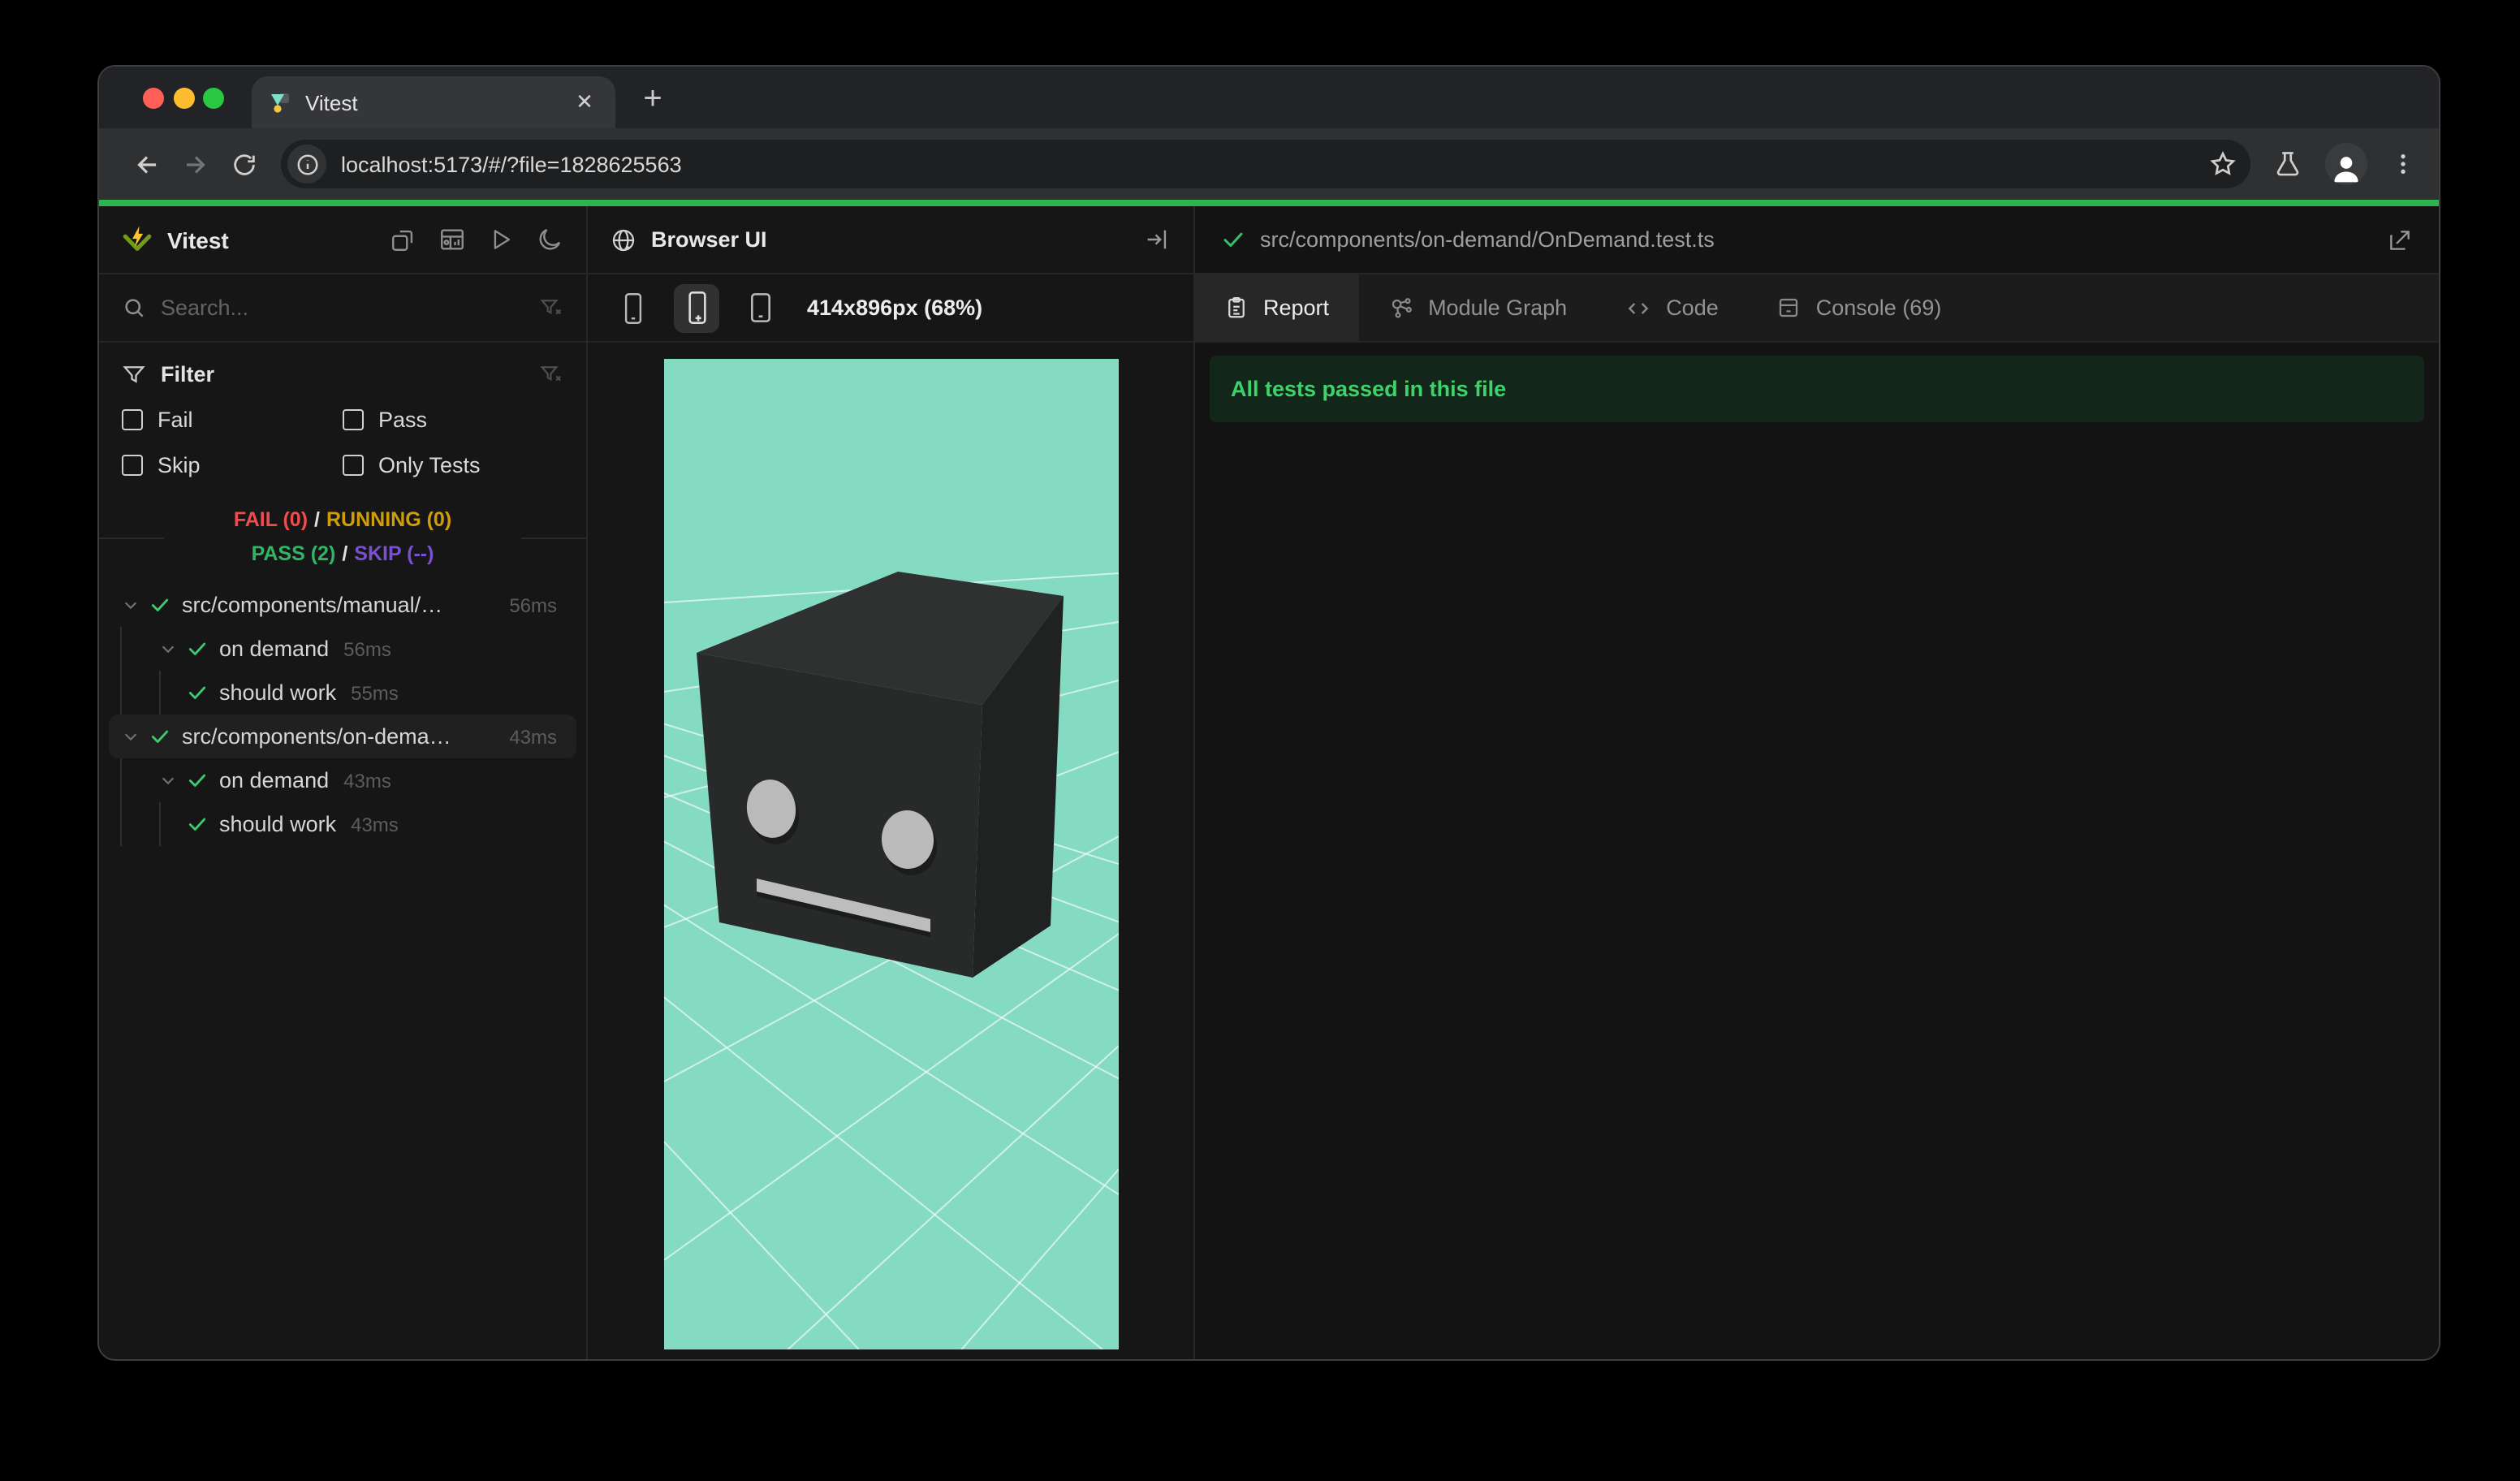 The height and width of the screenshot is (1481, 2520). Describe the element at coordinates (1157, 239) in the screenshot. I see `hide-panel-icon` at that location.